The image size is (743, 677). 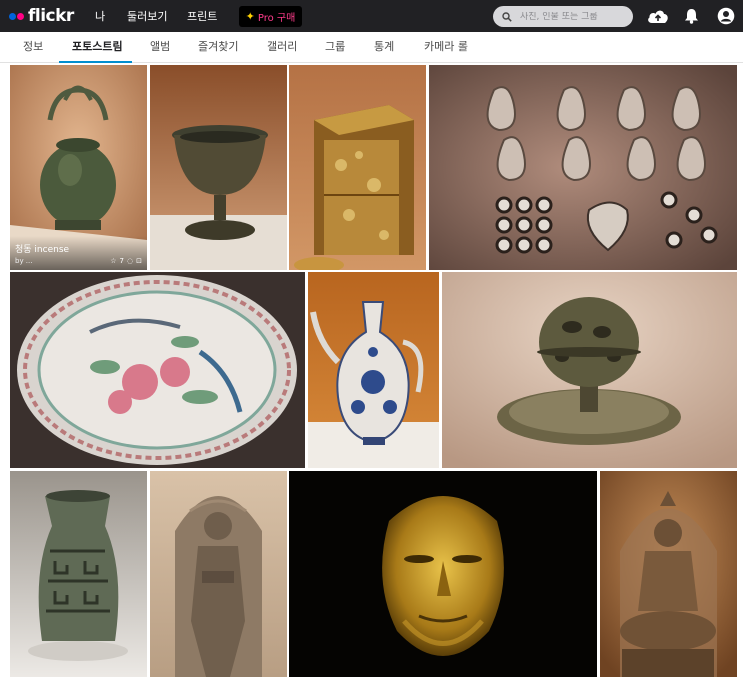 I want to click on nav-you: 나, so click(x=100, y=16).